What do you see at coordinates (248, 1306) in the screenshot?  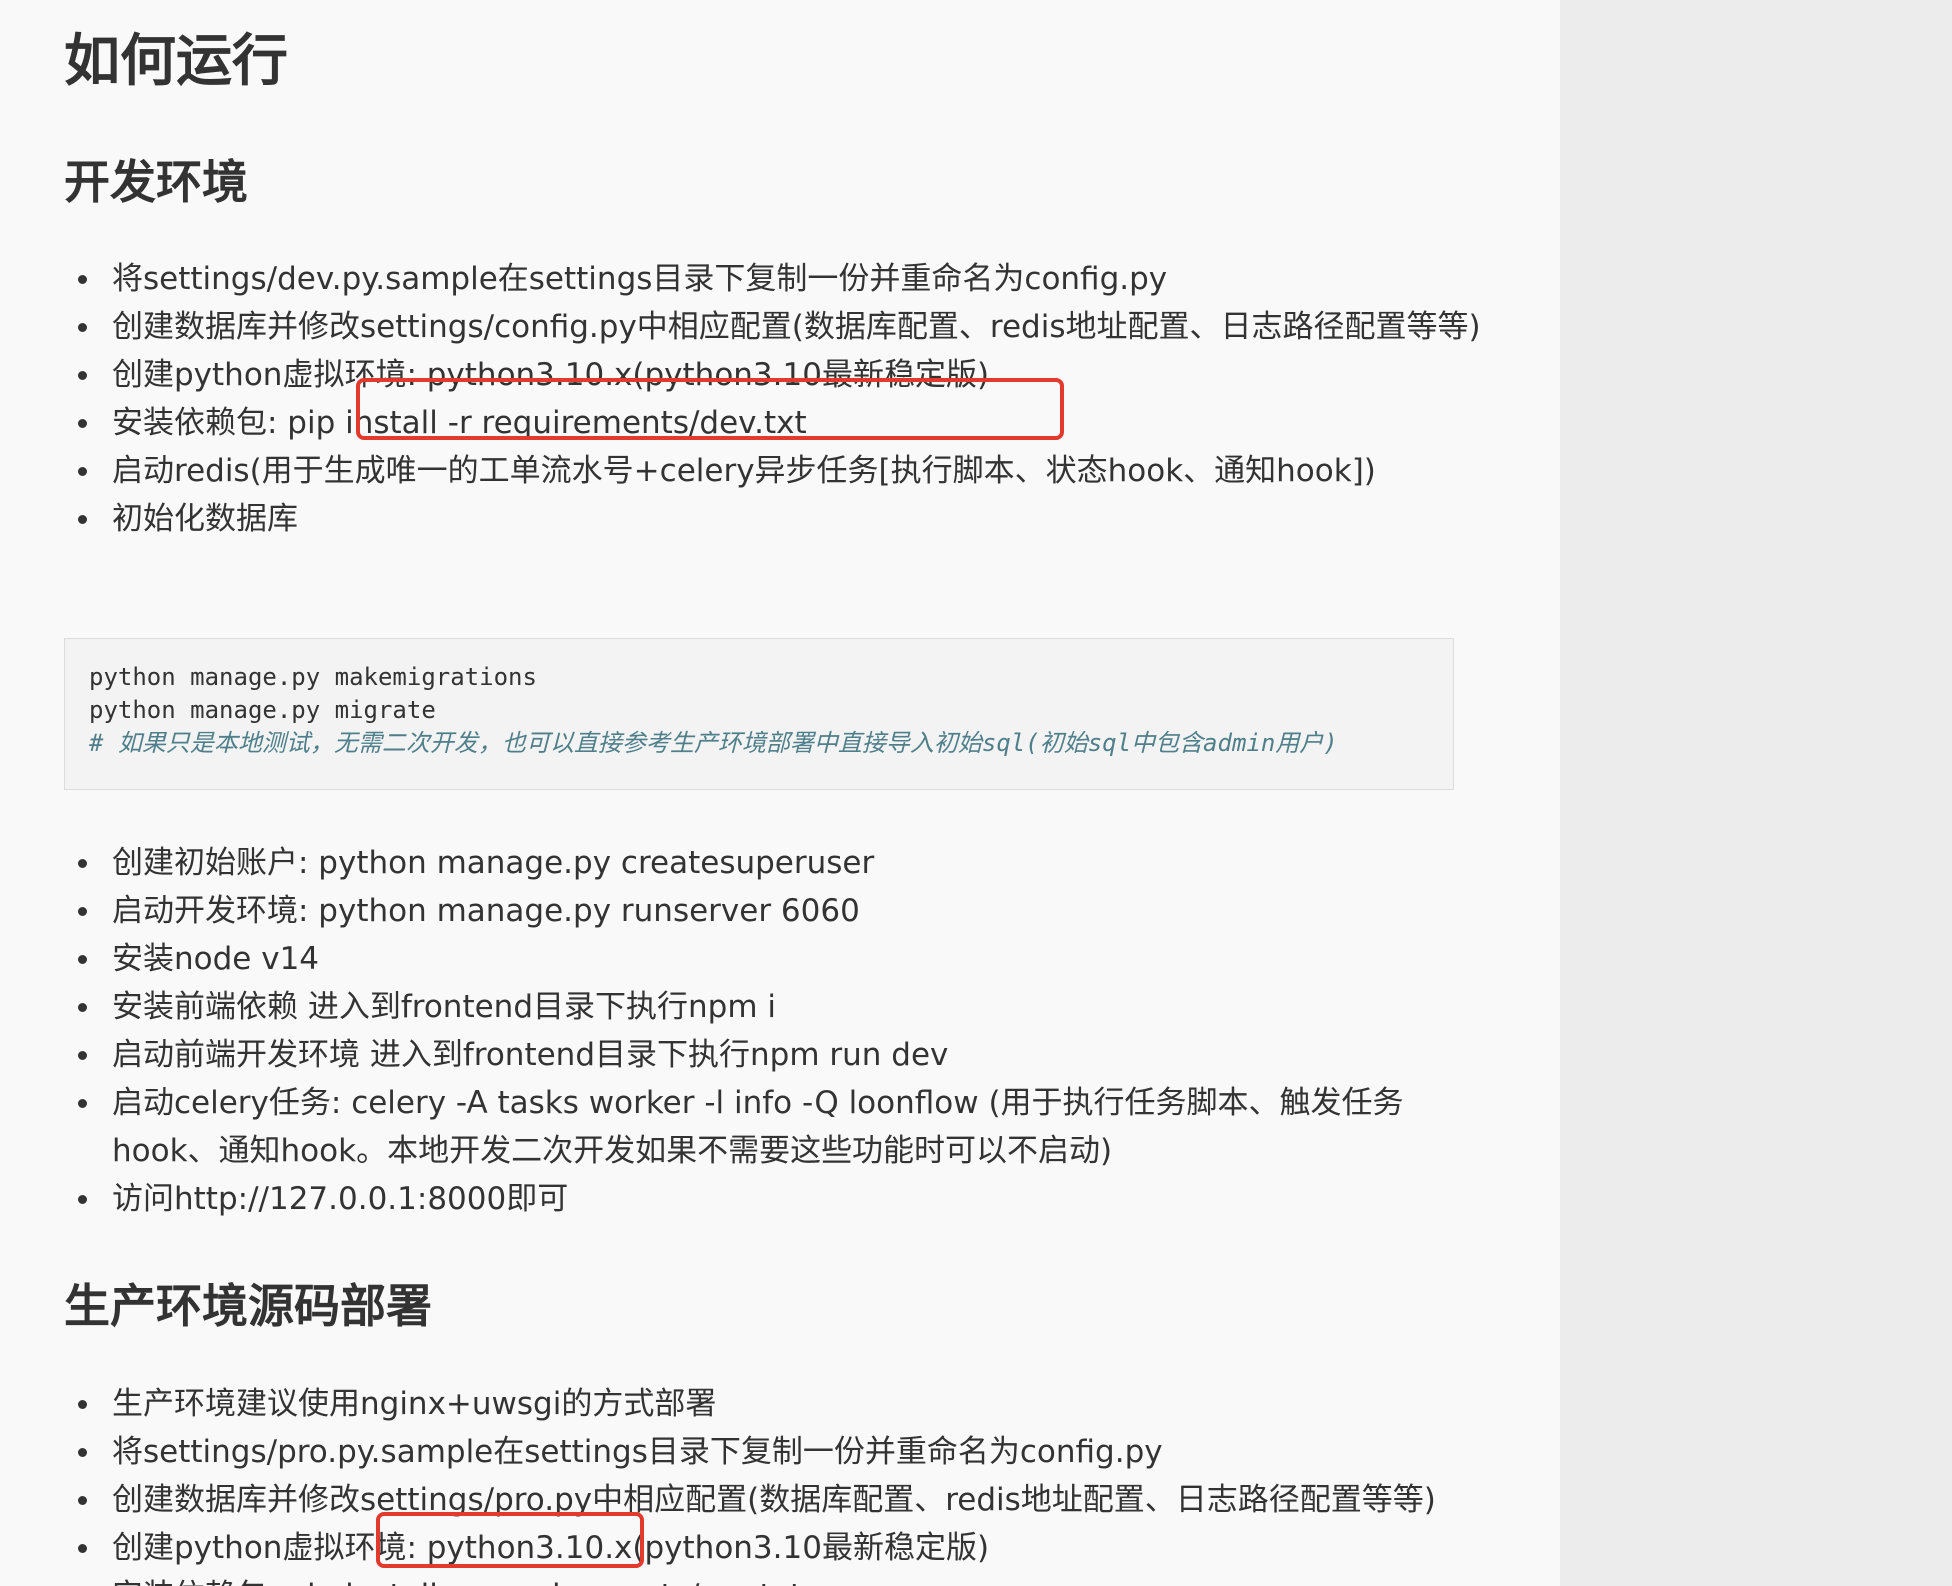 I see `prod-section-heading: 生产环境源码部署` at bounding box center [248, 1306].